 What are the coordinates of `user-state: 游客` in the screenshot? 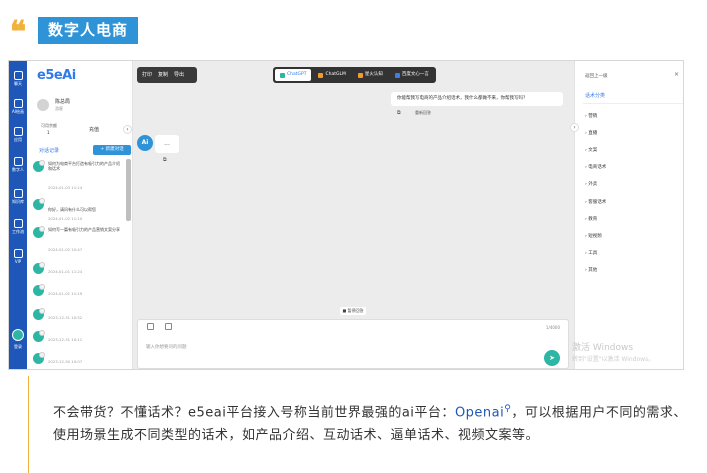 It's located at (59, 108).